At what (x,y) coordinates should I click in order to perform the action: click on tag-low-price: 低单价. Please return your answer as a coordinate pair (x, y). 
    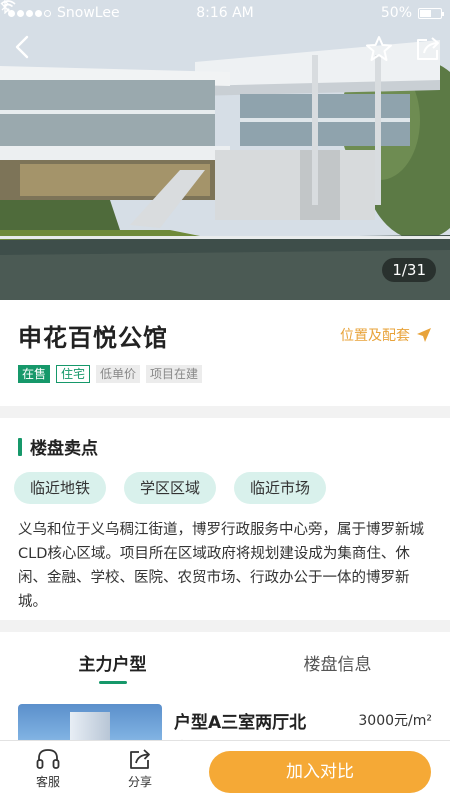
    Looking at the image, I should click on (118, 374).